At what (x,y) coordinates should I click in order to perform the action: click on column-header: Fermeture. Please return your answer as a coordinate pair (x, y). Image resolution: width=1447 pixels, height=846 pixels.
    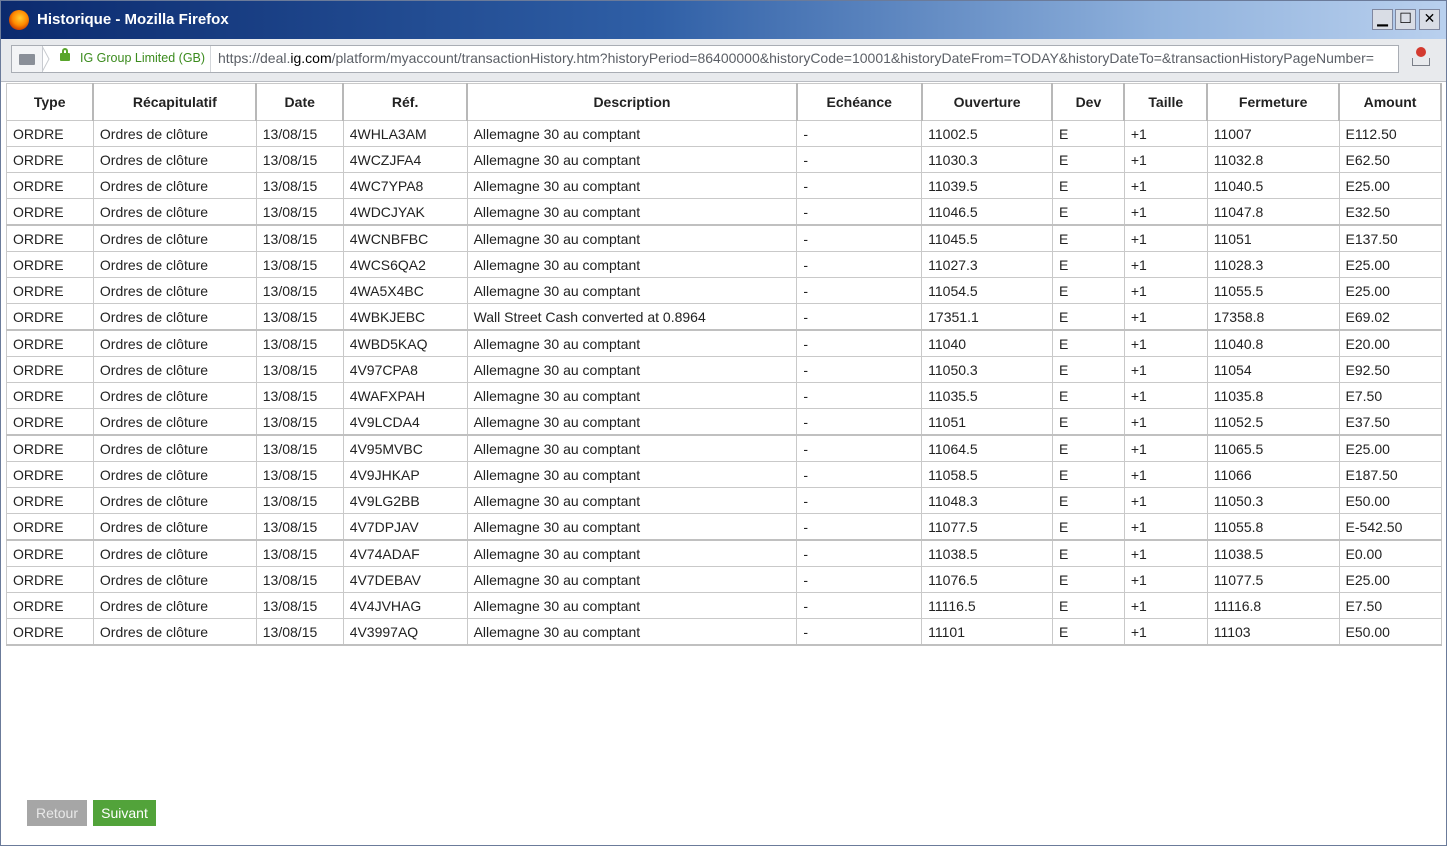
    Looking at the image, I should click on (1273, 102).